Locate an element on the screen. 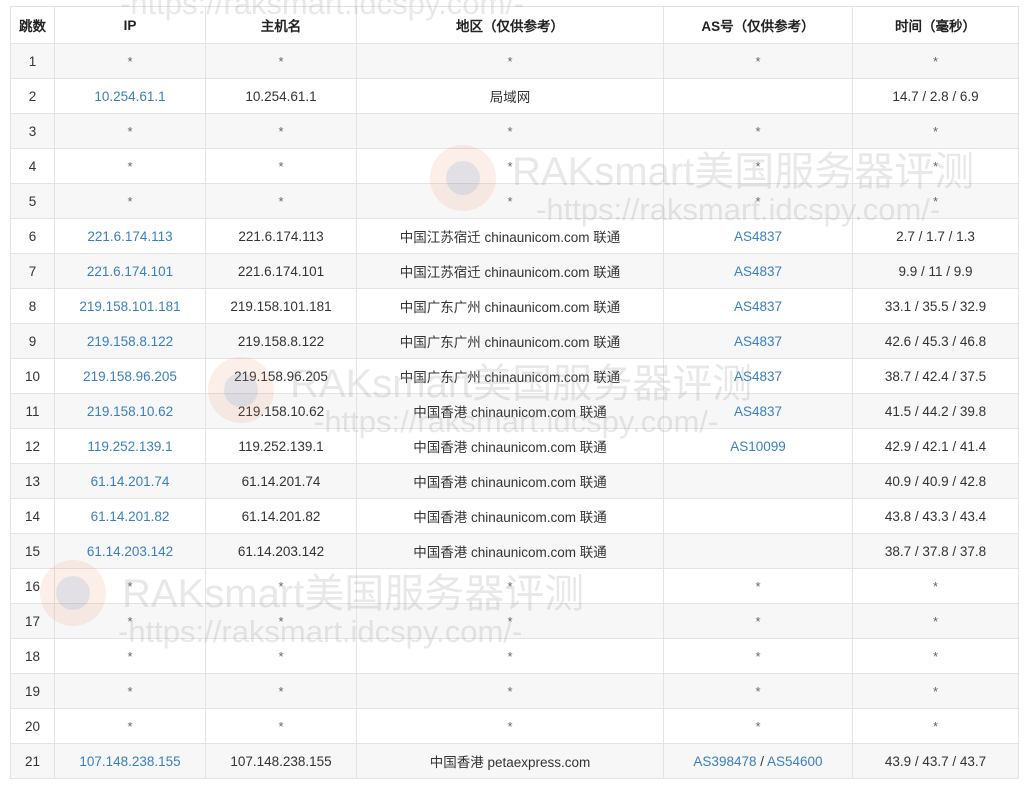  cell-region-value: 中国香港 chinaunicom.com 联通 is located at coordinates (510, 447).